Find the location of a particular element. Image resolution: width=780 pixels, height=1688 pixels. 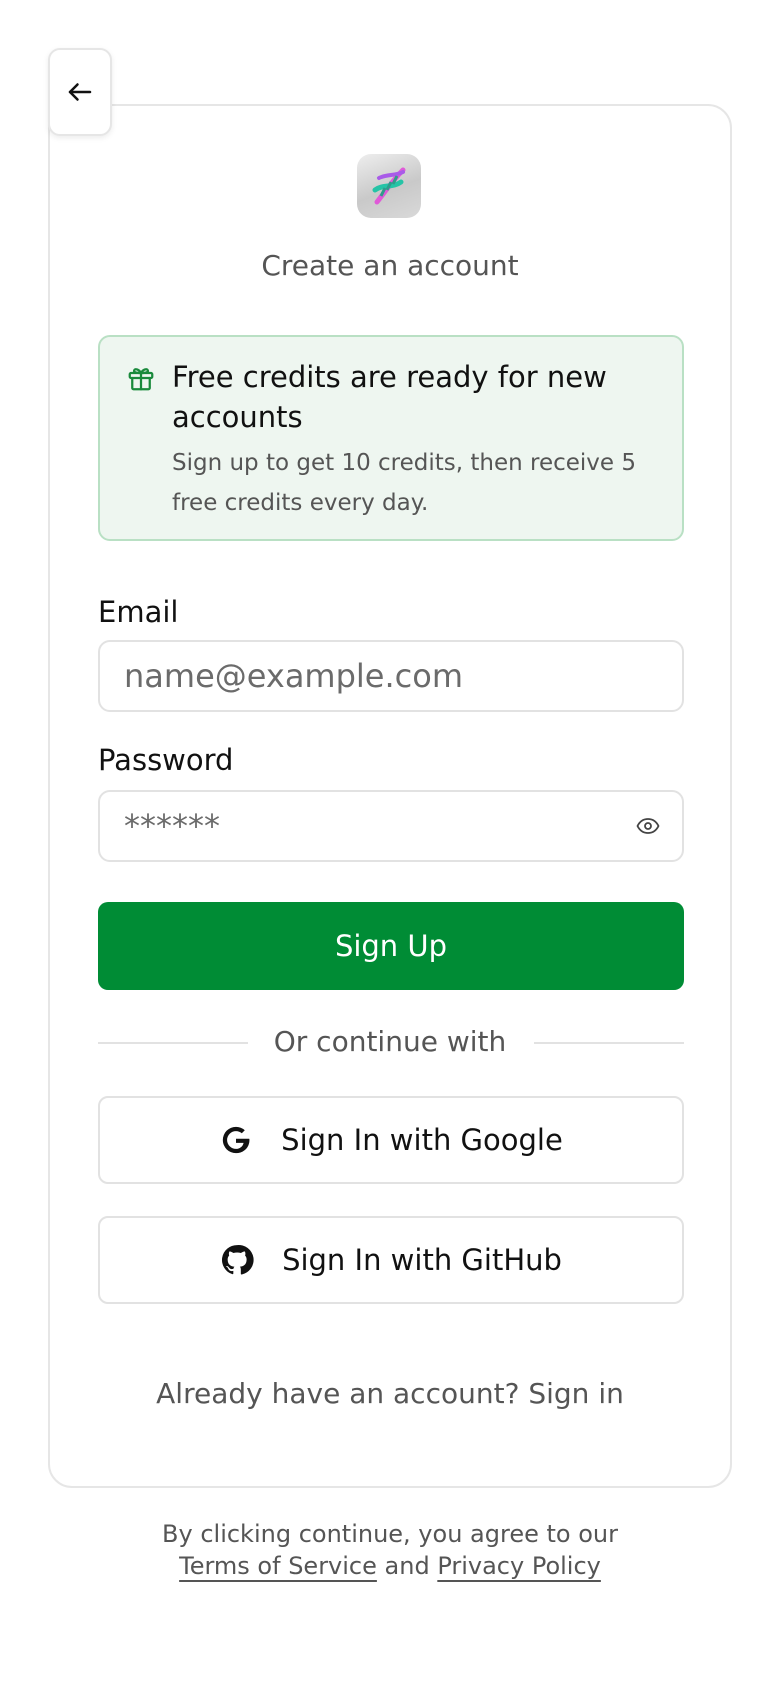

eye-icon is located at coordinates (648, 826).